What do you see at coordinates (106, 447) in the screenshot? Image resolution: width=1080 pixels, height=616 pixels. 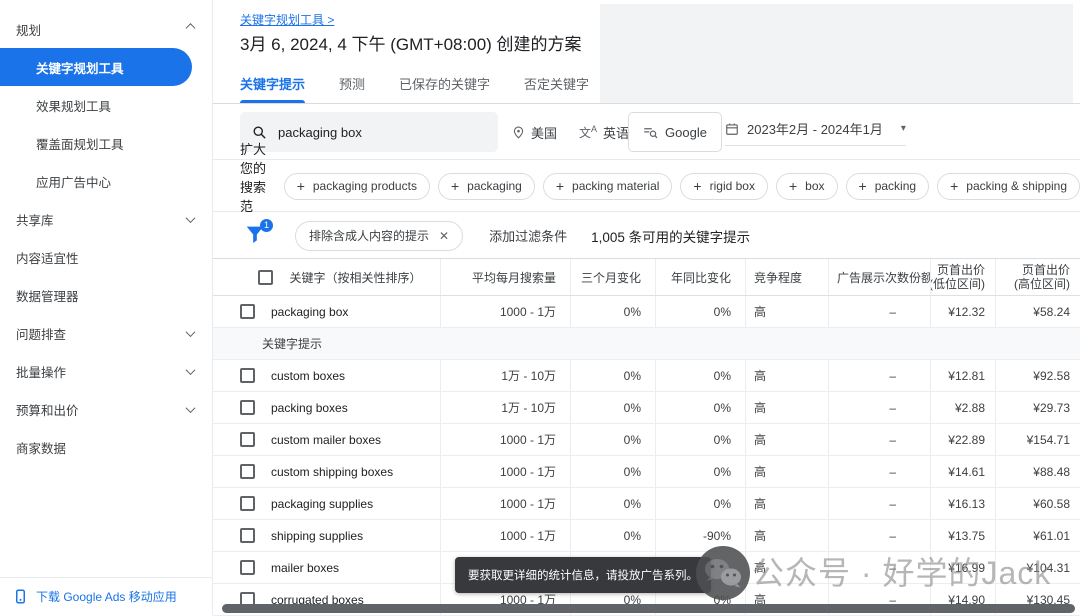 I see `sidebar-item: 商家数据` at bounding box center [106, 447].